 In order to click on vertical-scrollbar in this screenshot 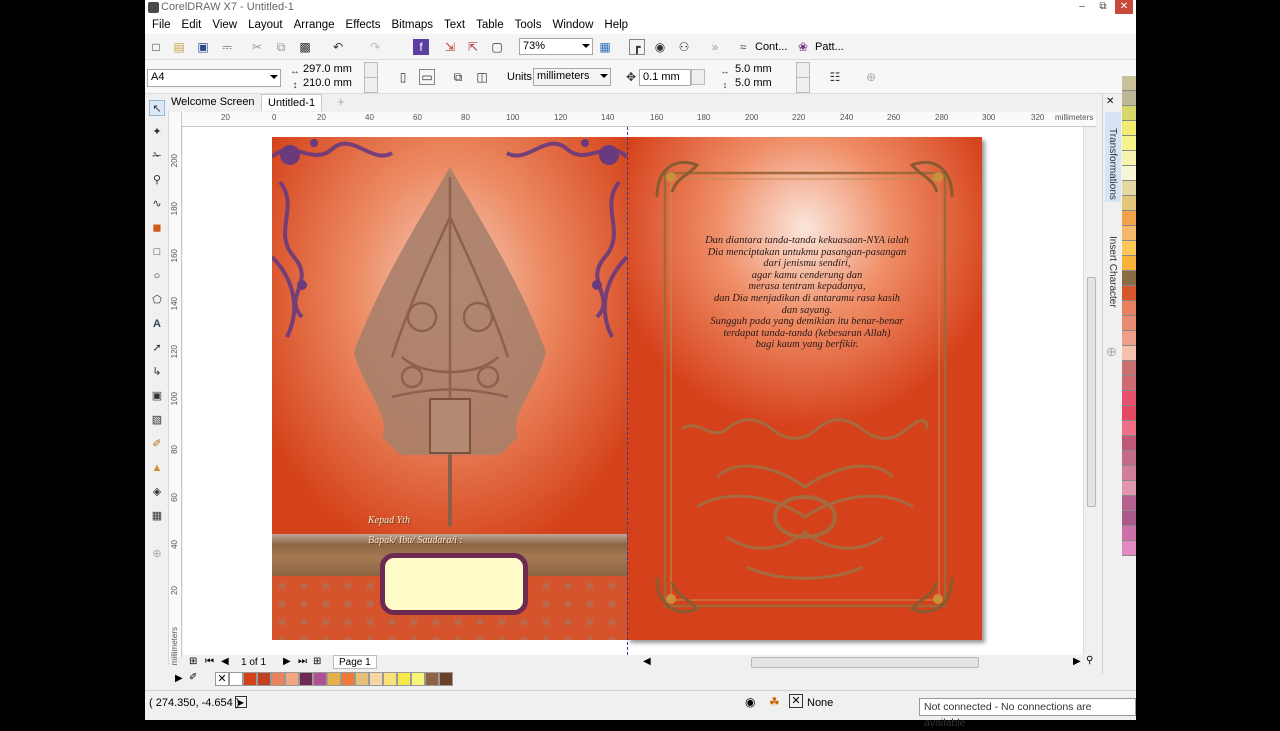, I will do `click(1090, 391)`.